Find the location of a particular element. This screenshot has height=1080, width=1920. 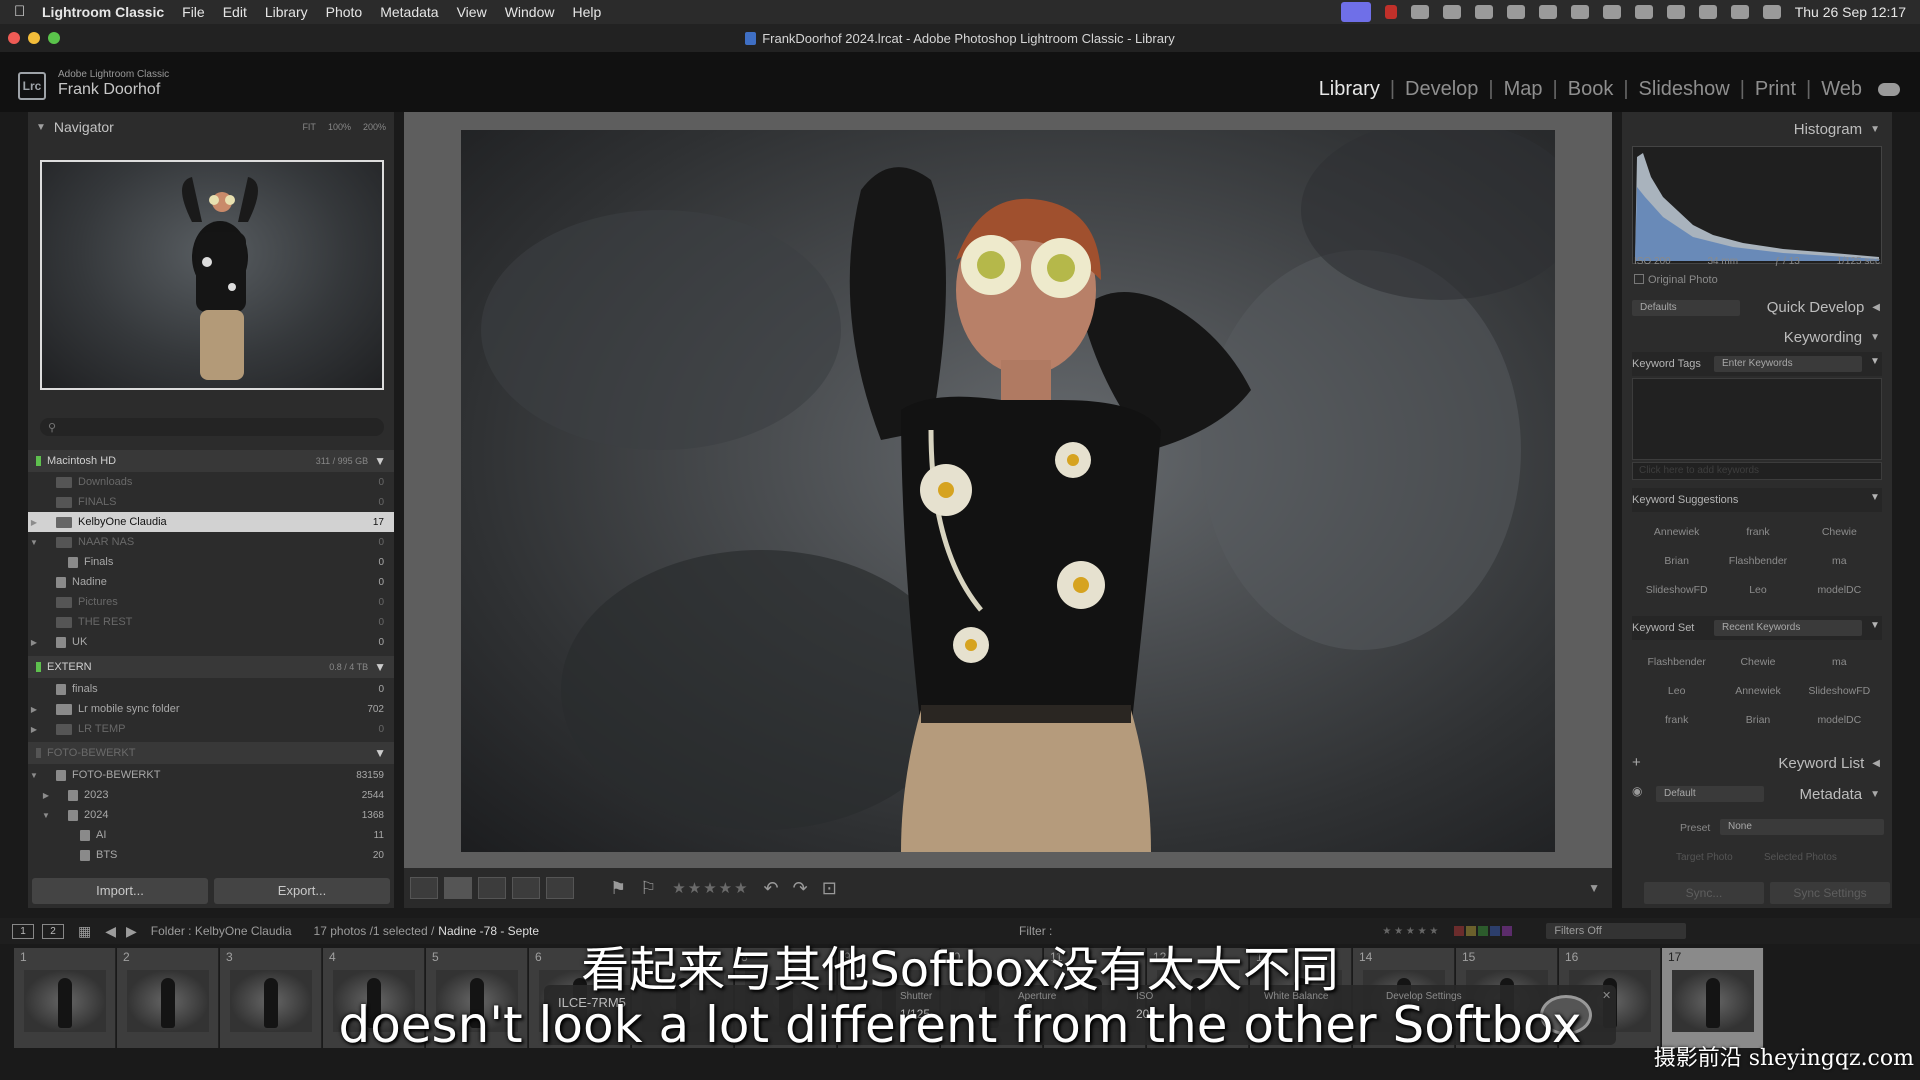

folder-row: THE REST 0 is located at coordinates (211, 622).